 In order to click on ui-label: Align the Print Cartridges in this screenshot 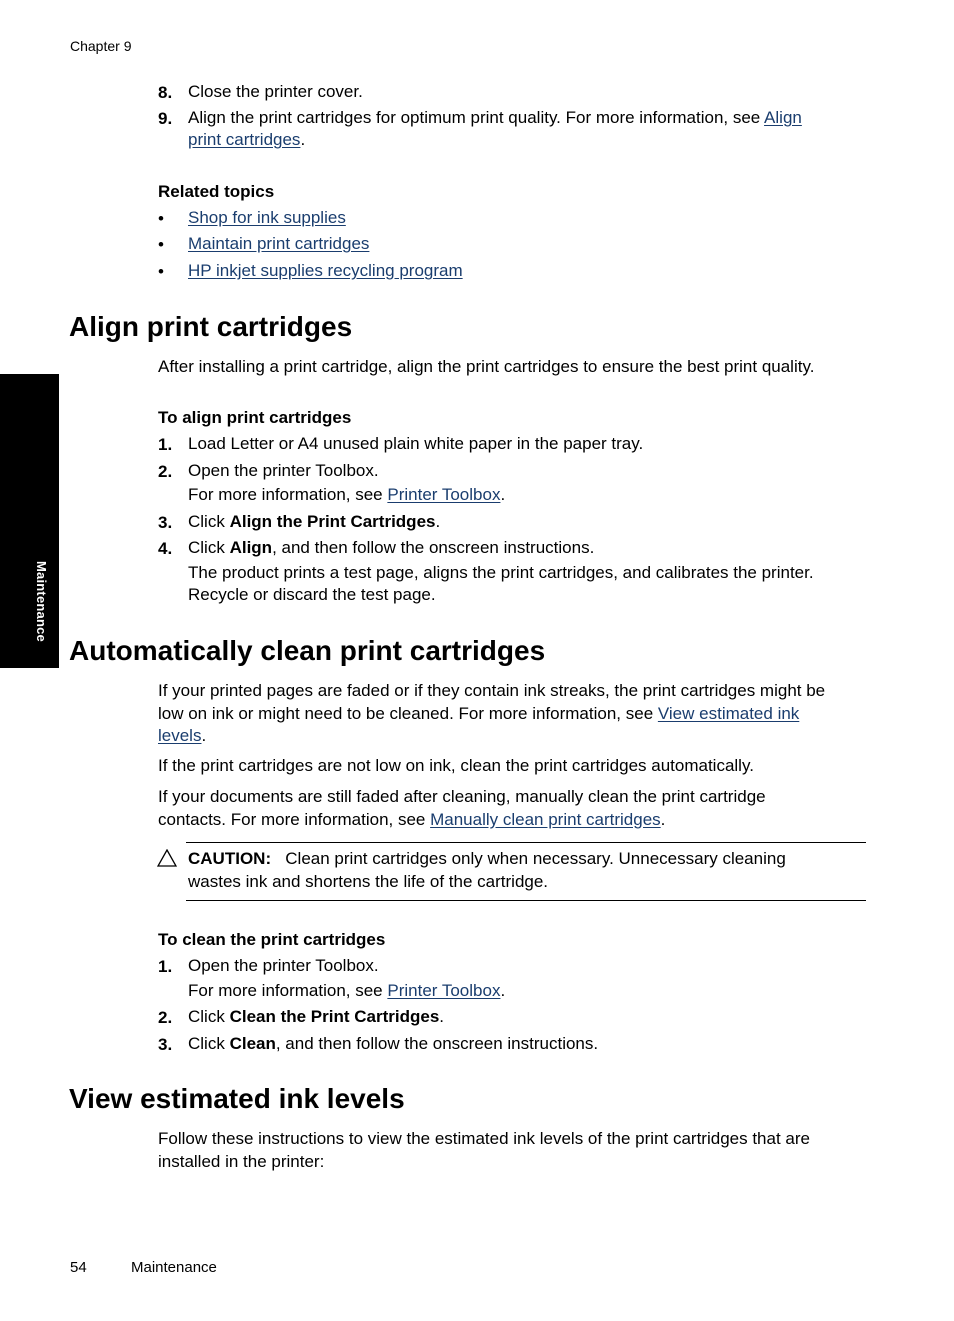, I will do `click(332, 521)`.